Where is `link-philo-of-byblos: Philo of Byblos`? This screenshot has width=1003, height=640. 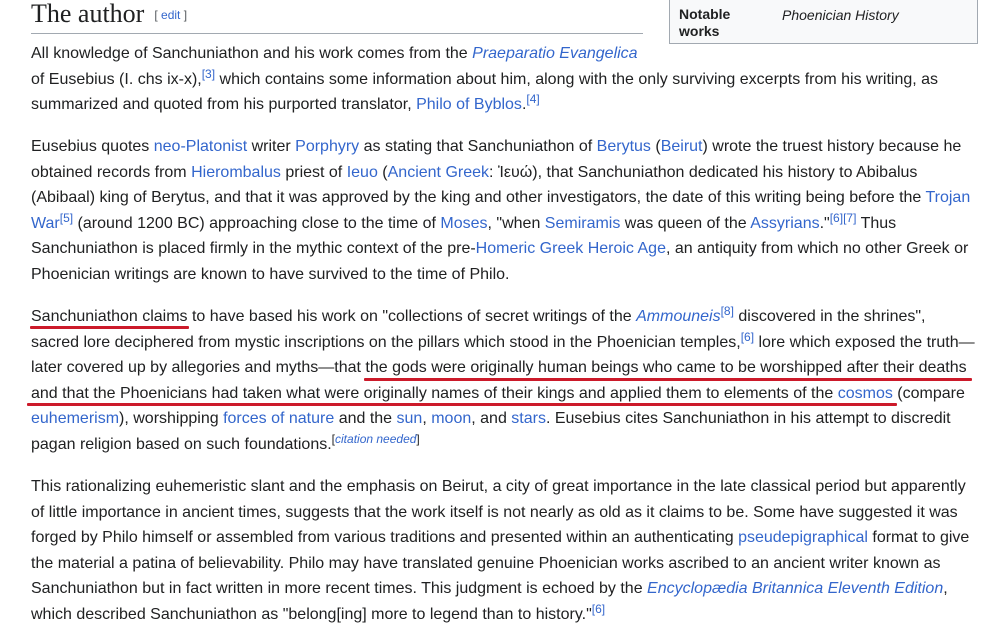 link-philo-of-byblos: Philo of Byblos is located at coordinates (469, 104).